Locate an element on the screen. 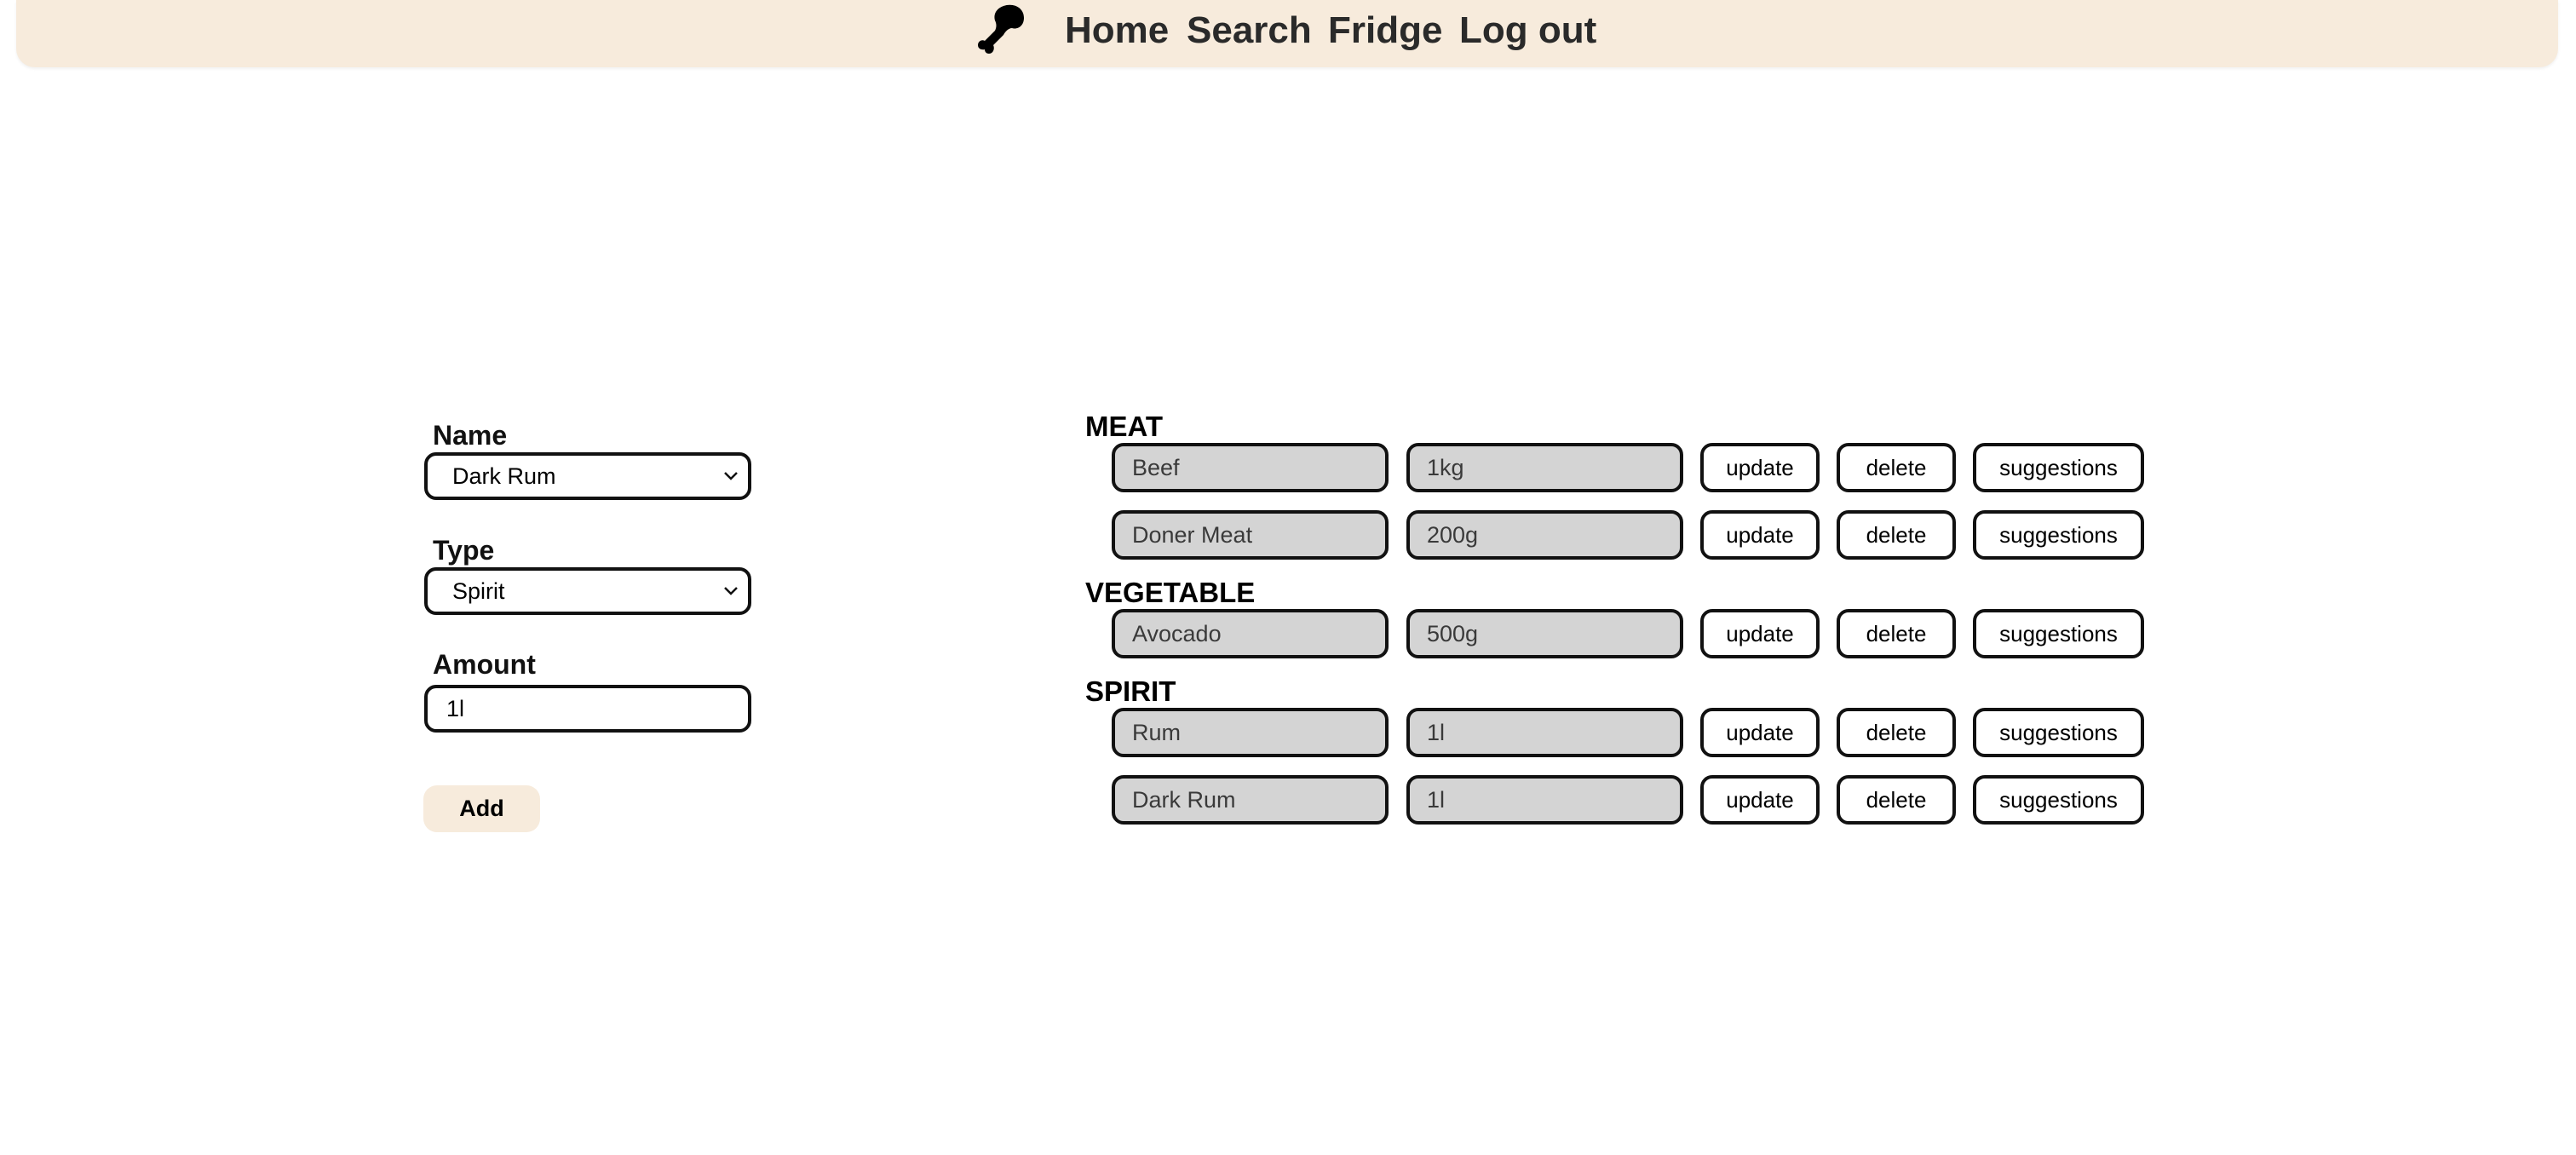 The height and width of the screenshot is (1155, 2576). category-heading-spirit: SPIRIT is located at coordinates (1130, 691).